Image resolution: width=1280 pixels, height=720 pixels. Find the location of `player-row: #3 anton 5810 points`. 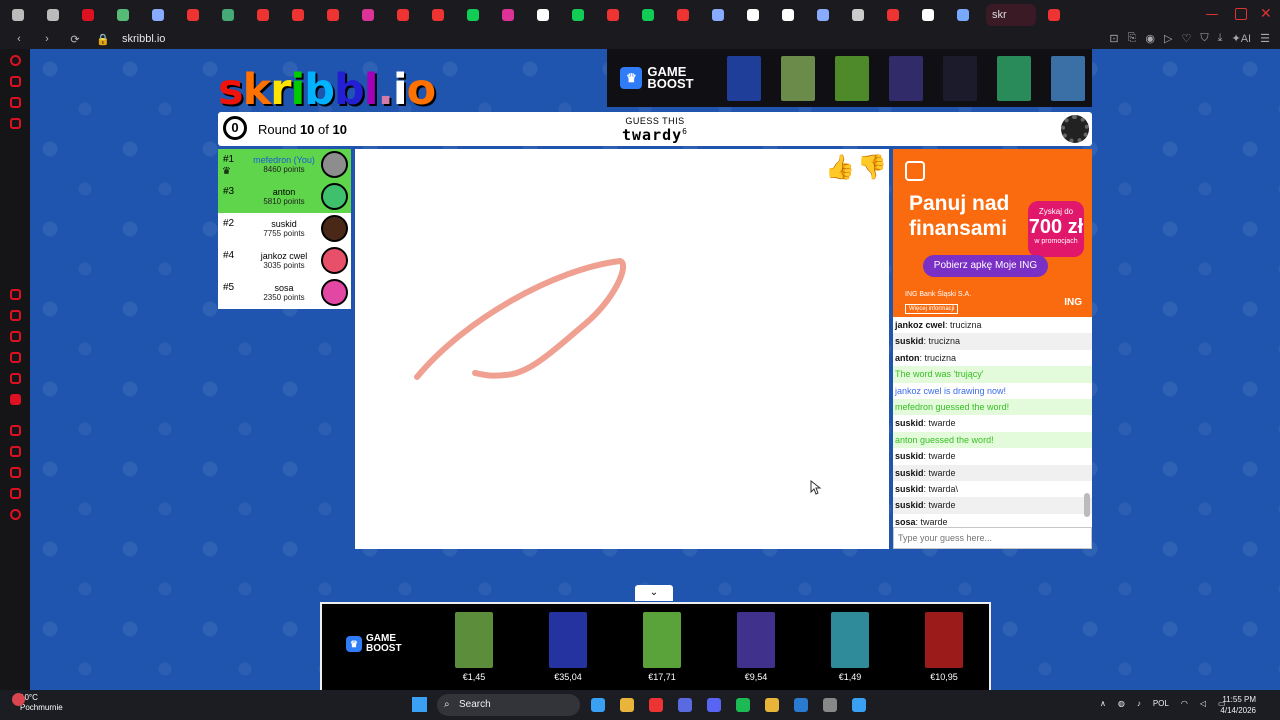

player-row: #3 anton 5810 points is located at coordinates (284, 197).